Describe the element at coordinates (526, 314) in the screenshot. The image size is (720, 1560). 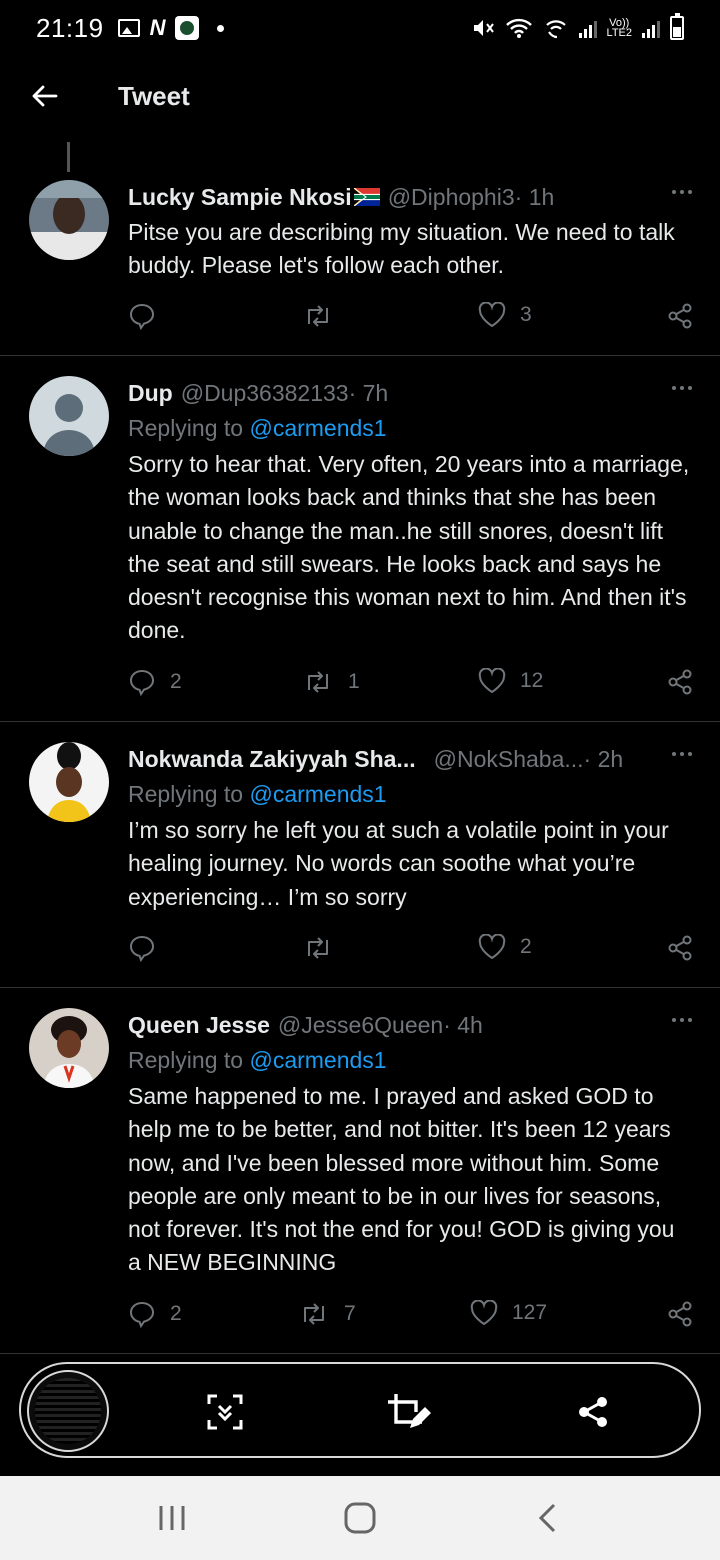
I see `like-count: 3` at that location.